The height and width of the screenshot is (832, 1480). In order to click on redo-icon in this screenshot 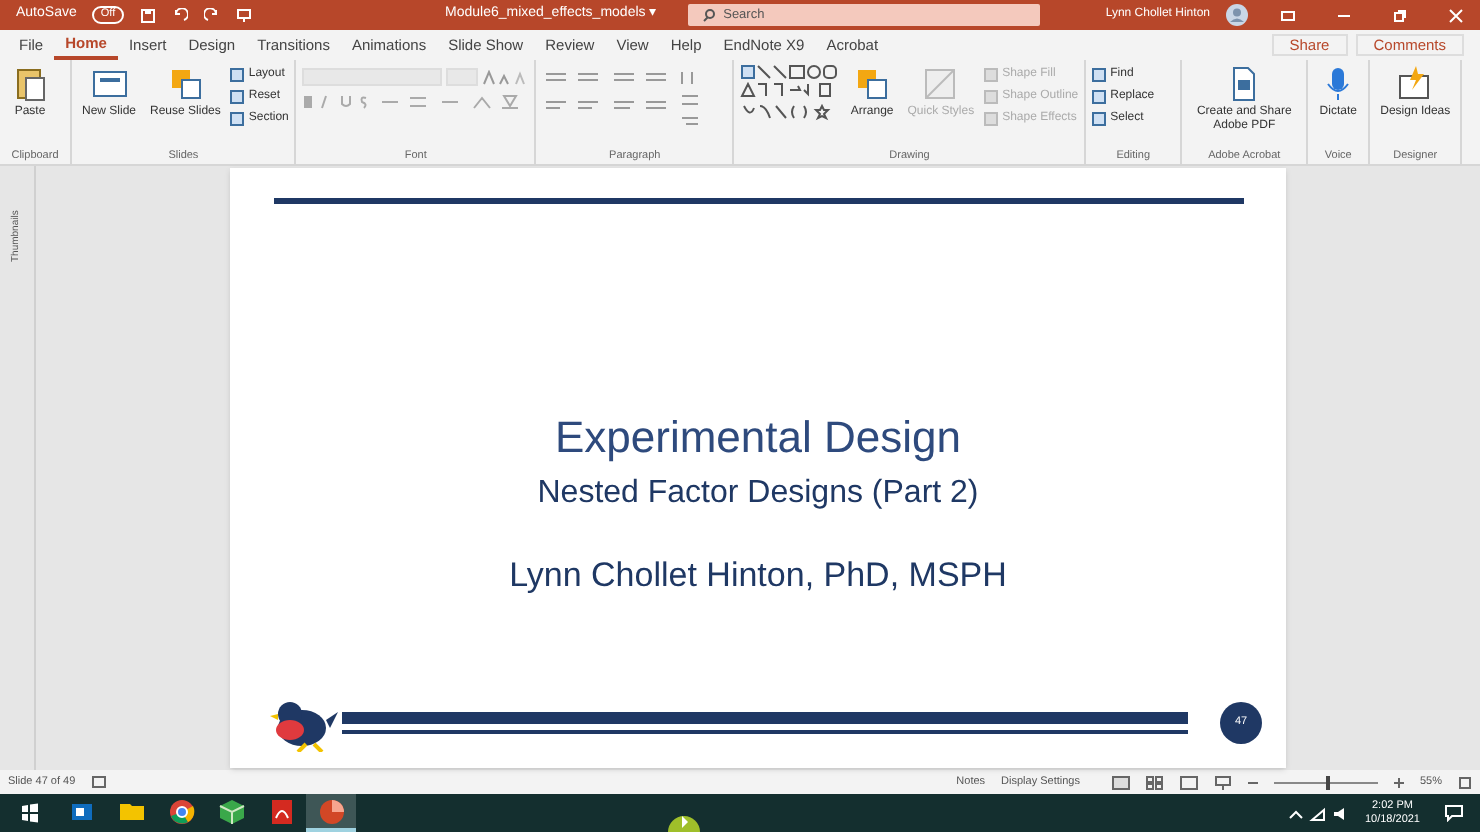, I will do `click(211, 15)`.